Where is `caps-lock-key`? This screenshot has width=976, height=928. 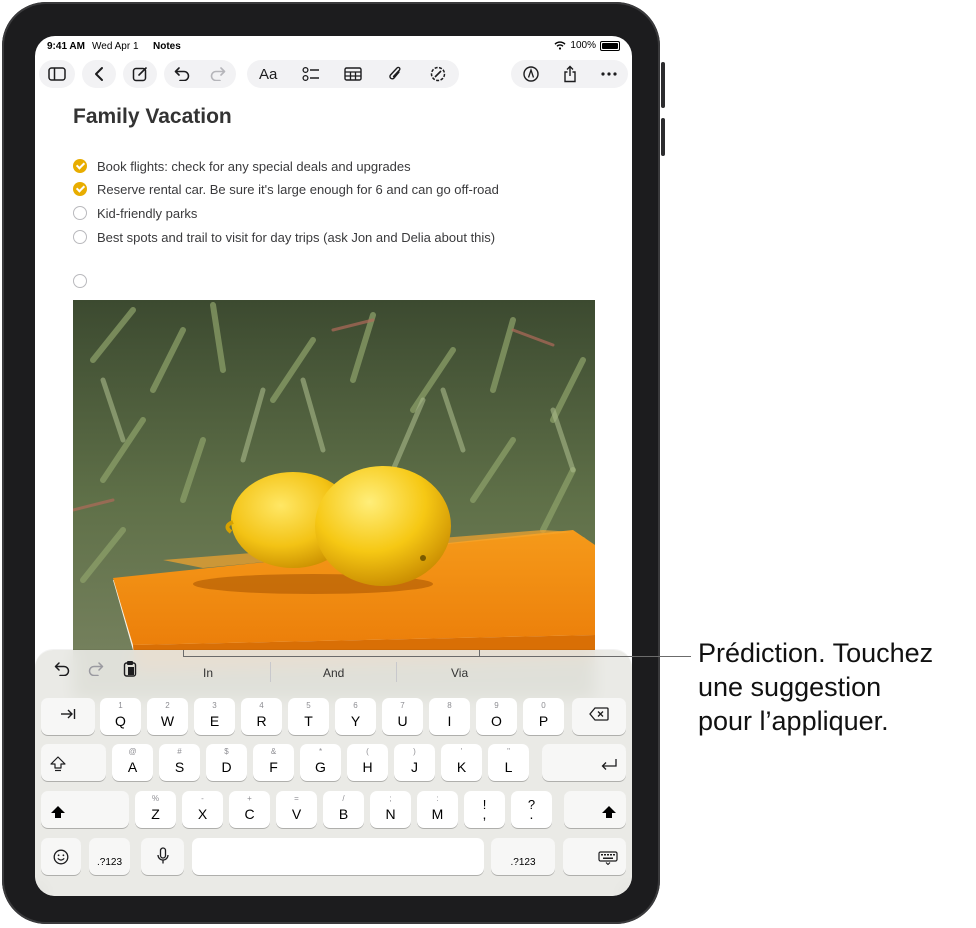 caps-lock-key is located at coordinates (73, 762).